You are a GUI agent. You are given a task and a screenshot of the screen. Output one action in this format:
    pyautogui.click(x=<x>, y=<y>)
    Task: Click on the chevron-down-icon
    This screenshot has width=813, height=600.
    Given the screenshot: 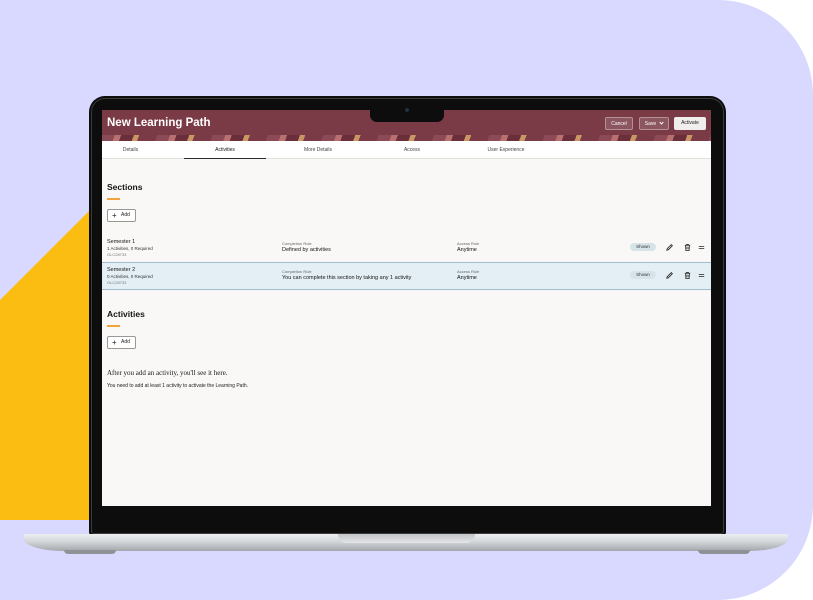 What is the action you would take?
    pyautogui.click(x=661, y=122)
    